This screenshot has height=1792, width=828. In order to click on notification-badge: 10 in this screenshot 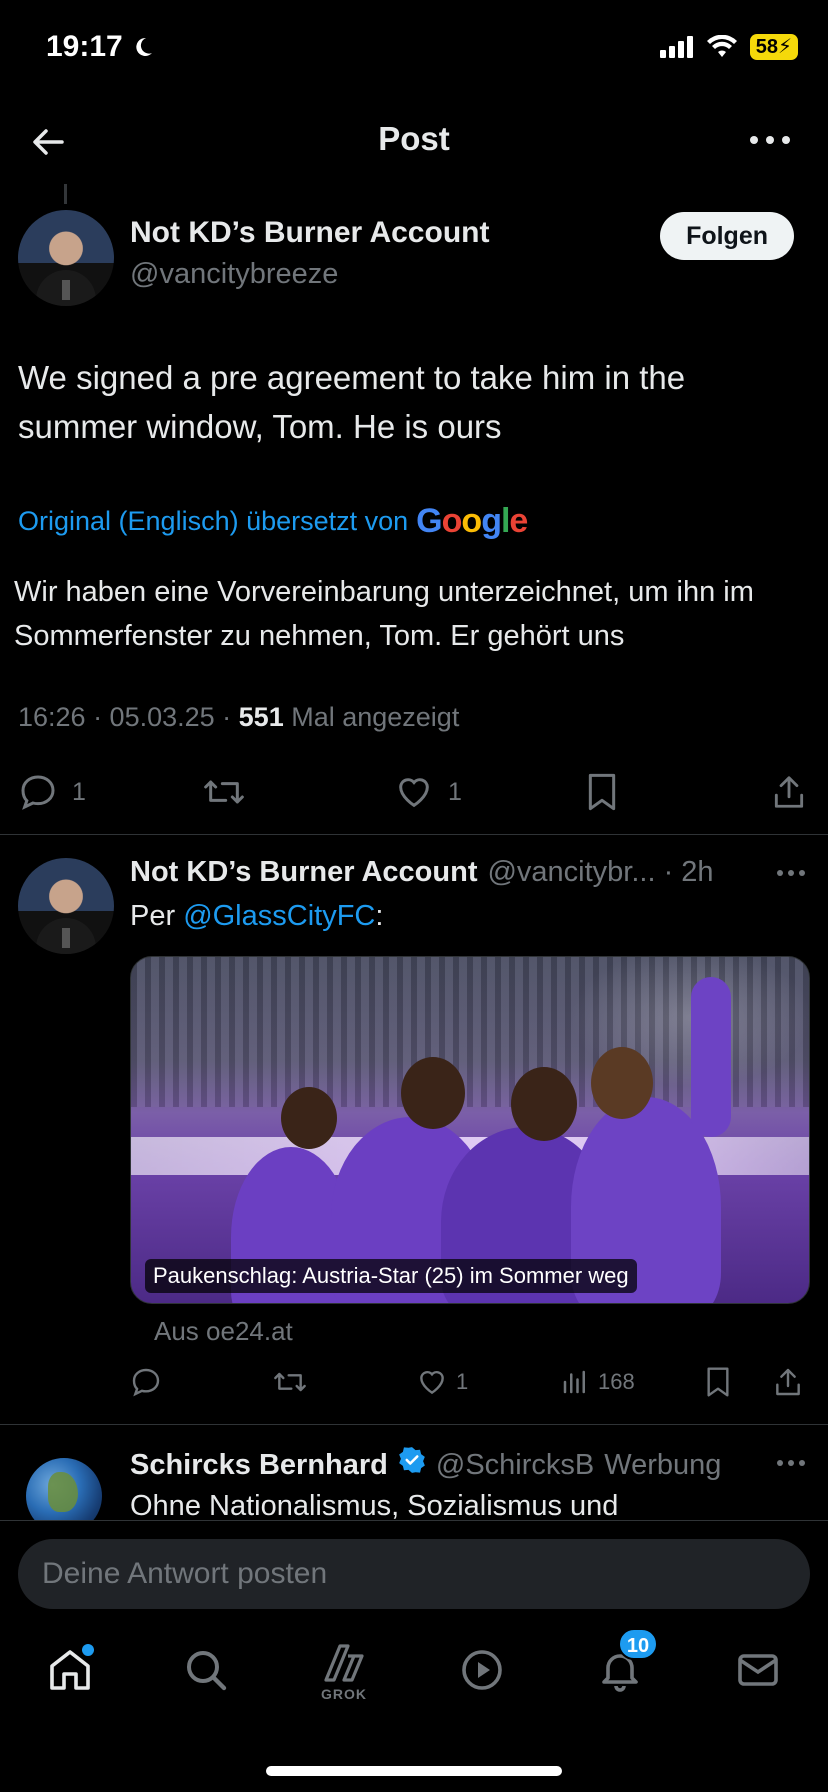, I will do `click(638, 1644)`.